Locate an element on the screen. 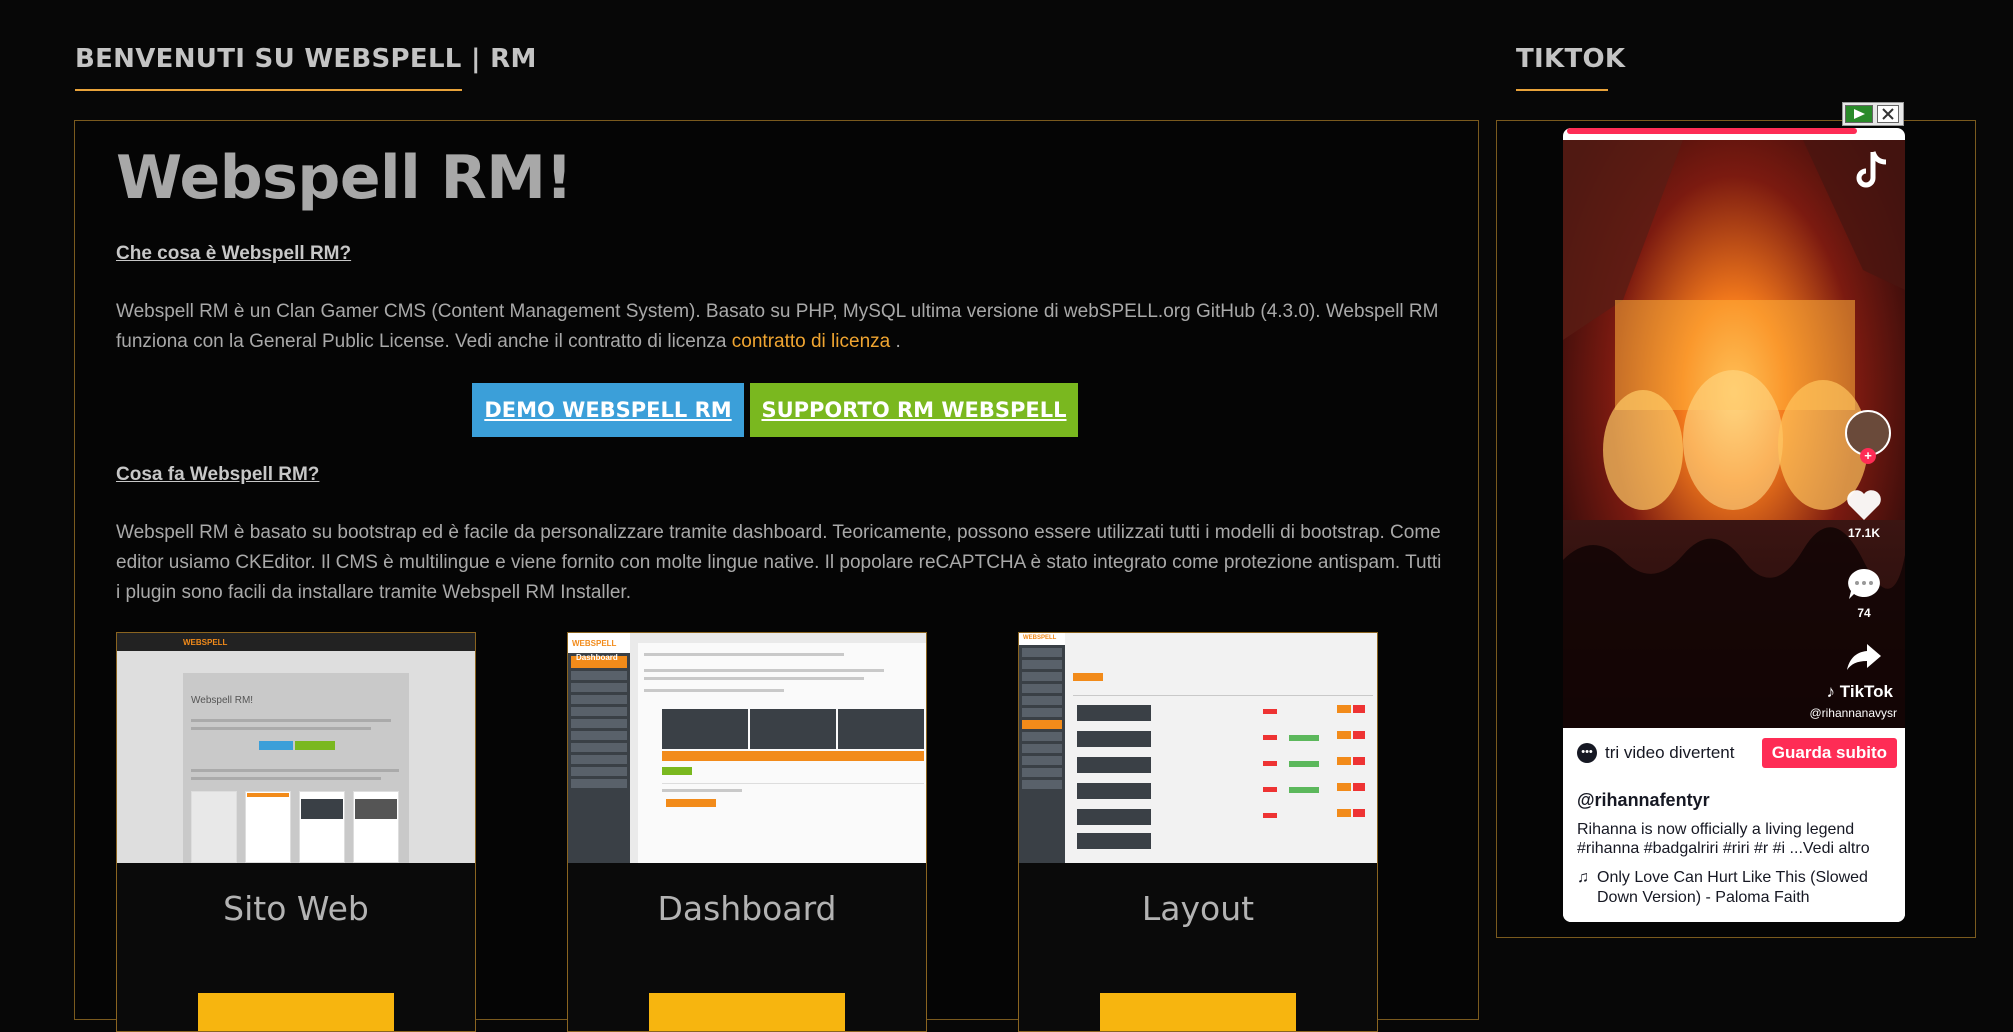 The height and width of the screenshot is (1032, 2013). card-layout: WEBSPELL Layout is located at coordinates (1198, 832).